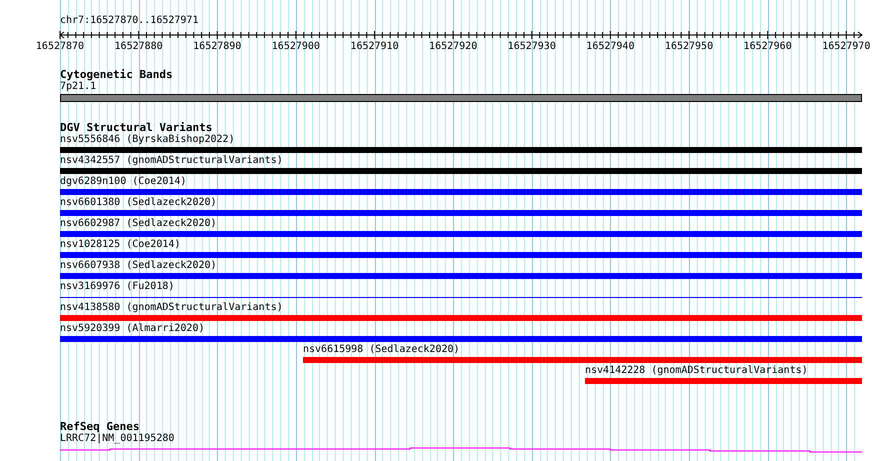 This screenshot has height=461, width=890. Describe the element at coordinates (147, 139) in the screenshot. I see `feature-label: nsv5556846 (ByrskaBishop2022)` at that location.